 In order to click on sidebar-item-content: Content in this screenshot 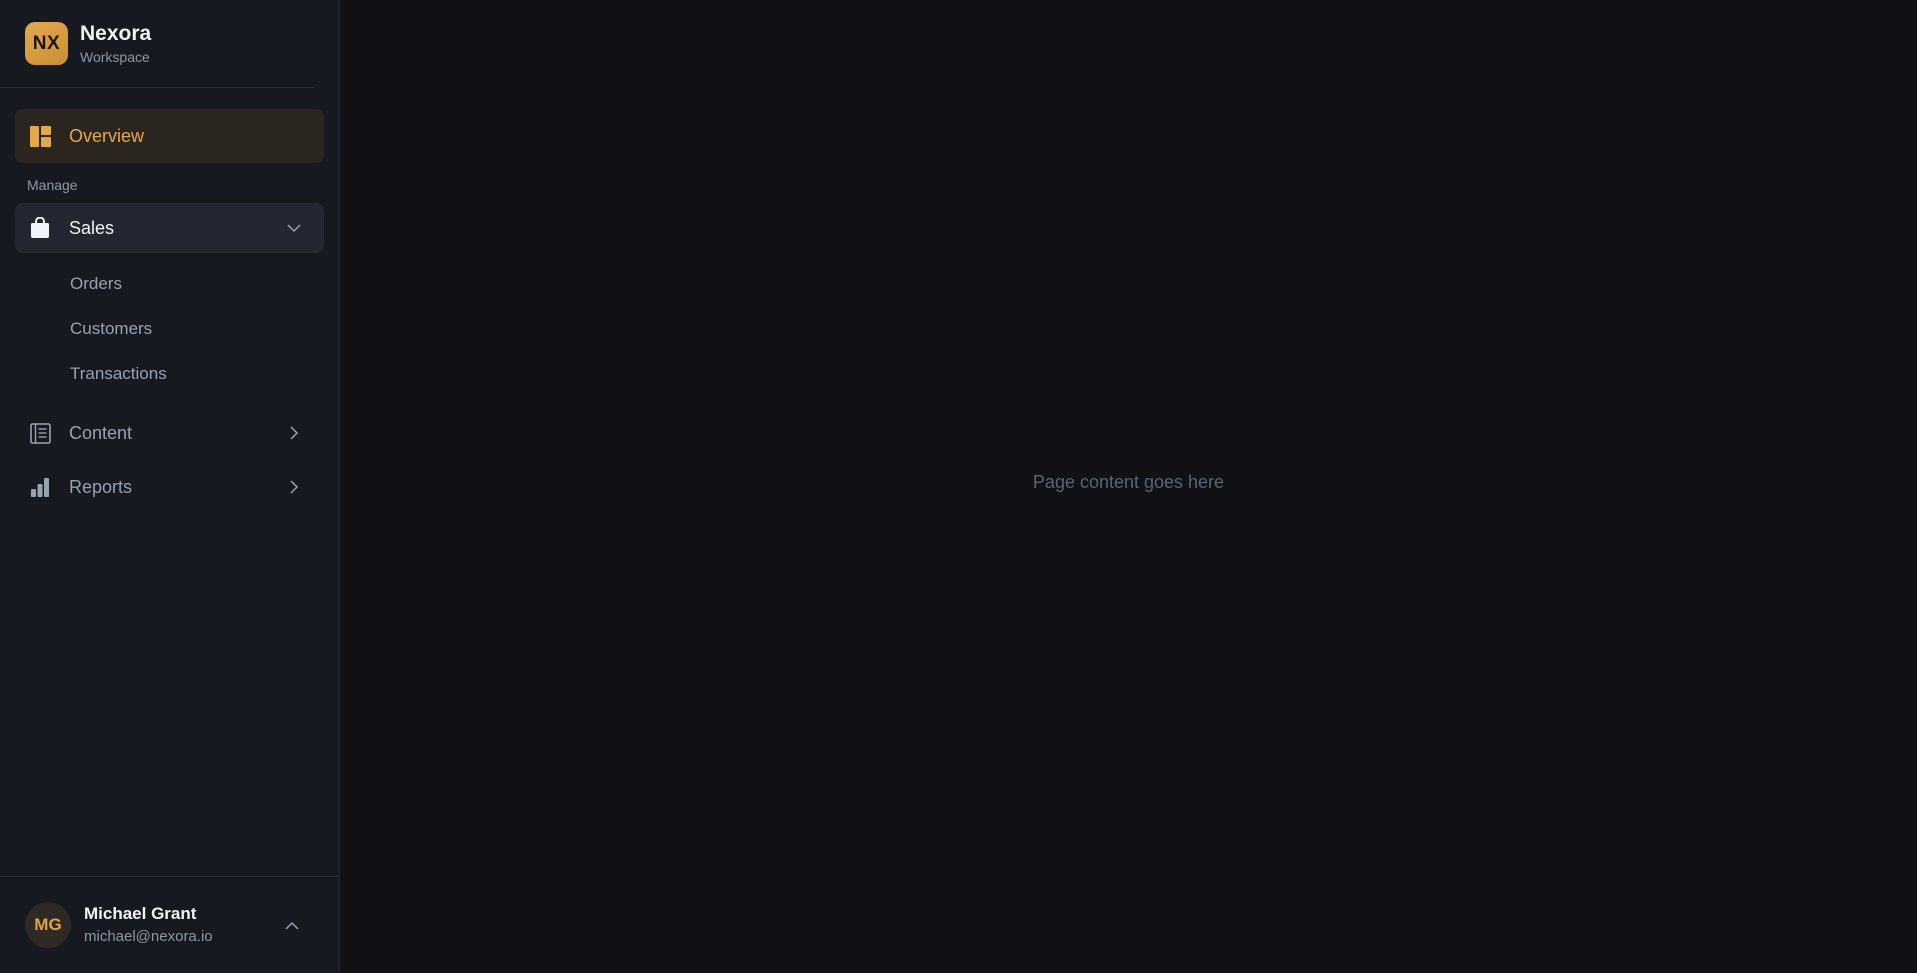, I will do `click(169, 433)`.